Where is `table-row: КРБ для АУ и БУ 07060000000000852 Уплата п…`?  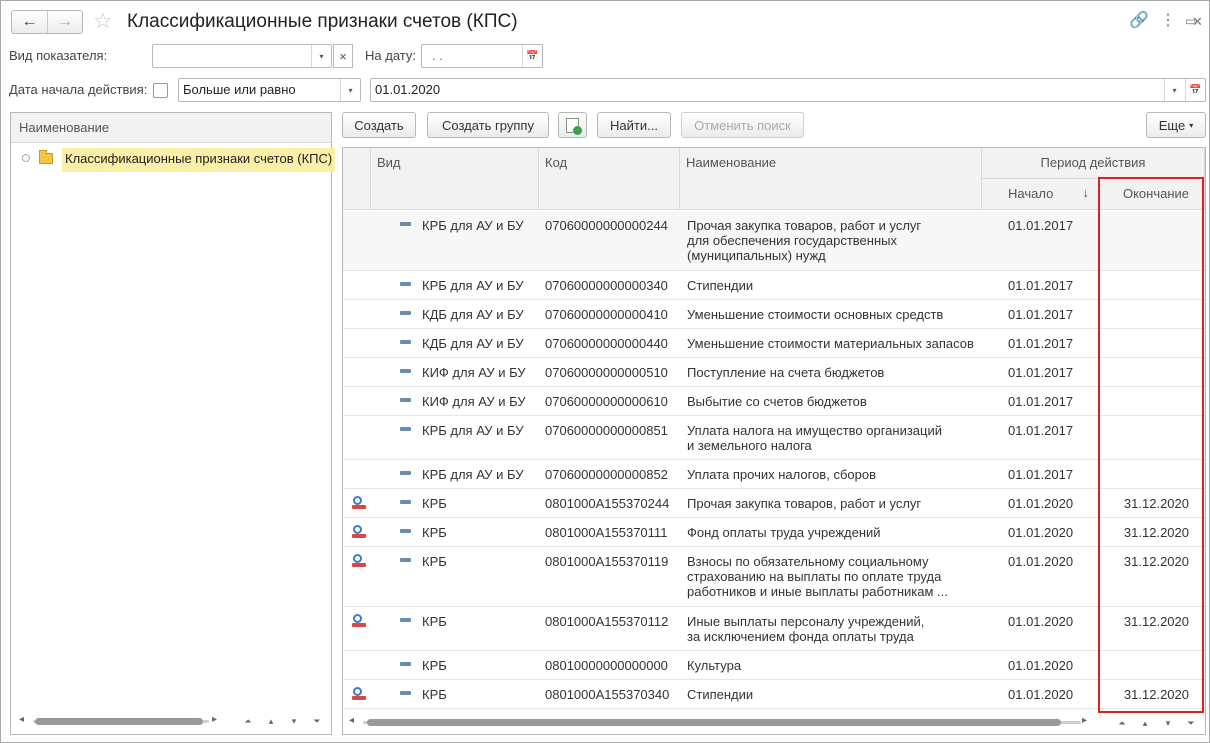
table-row: КРБ для АУ и БУ 07060000000000852 Уплата п… is located at coordinates (774, 474).